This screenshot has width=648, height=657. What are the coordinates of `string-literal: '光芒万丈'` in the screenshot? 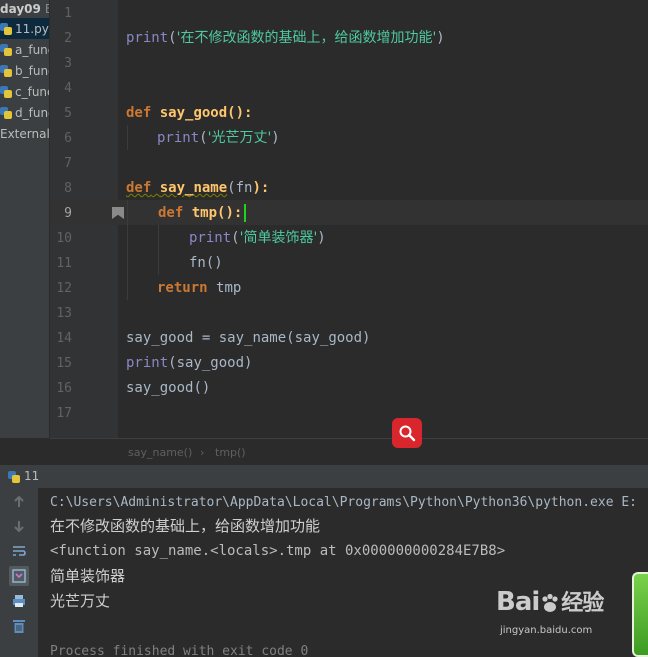 It's located at (239, 138).